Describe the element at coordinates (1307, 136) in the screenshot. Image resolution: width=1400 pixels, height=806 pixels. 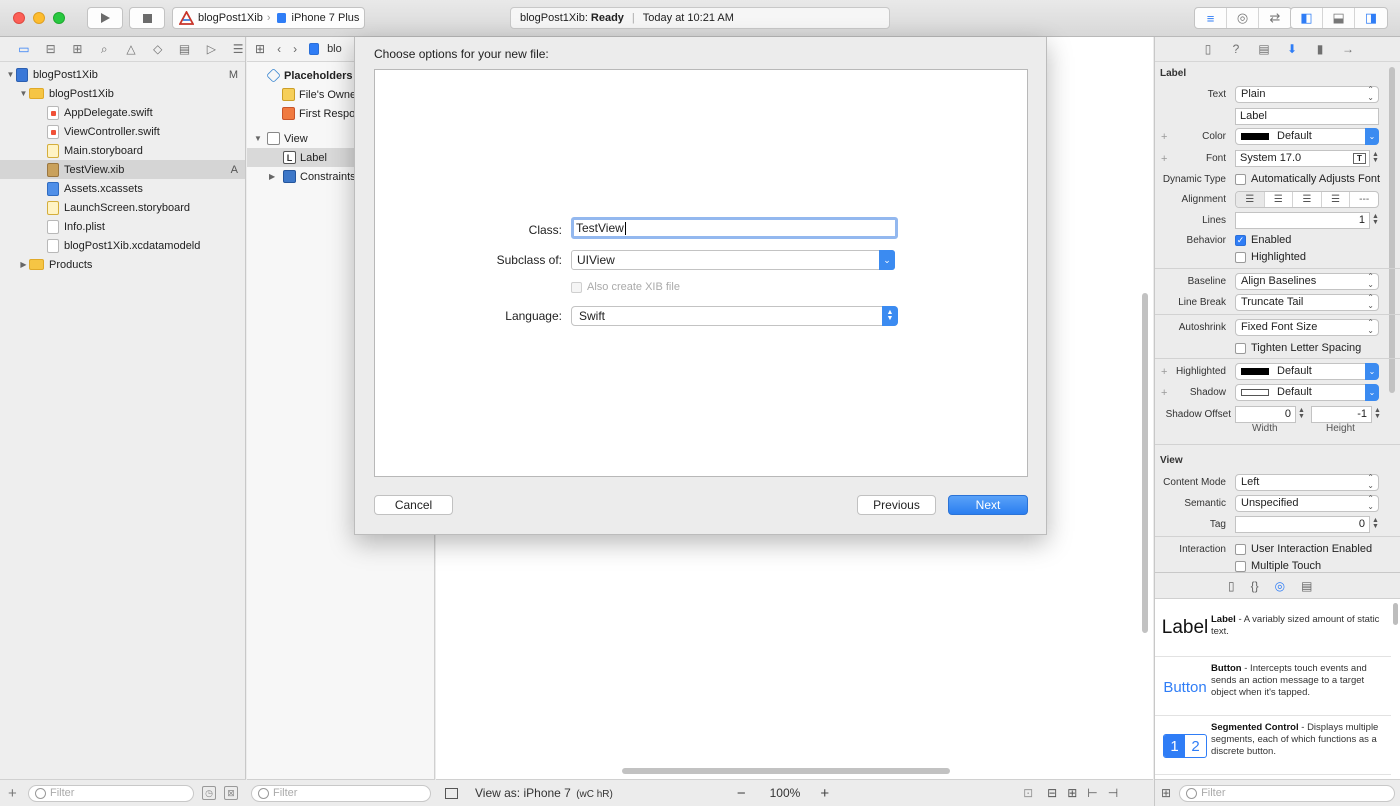
I see `color-popup: Default ⌄` at that location.